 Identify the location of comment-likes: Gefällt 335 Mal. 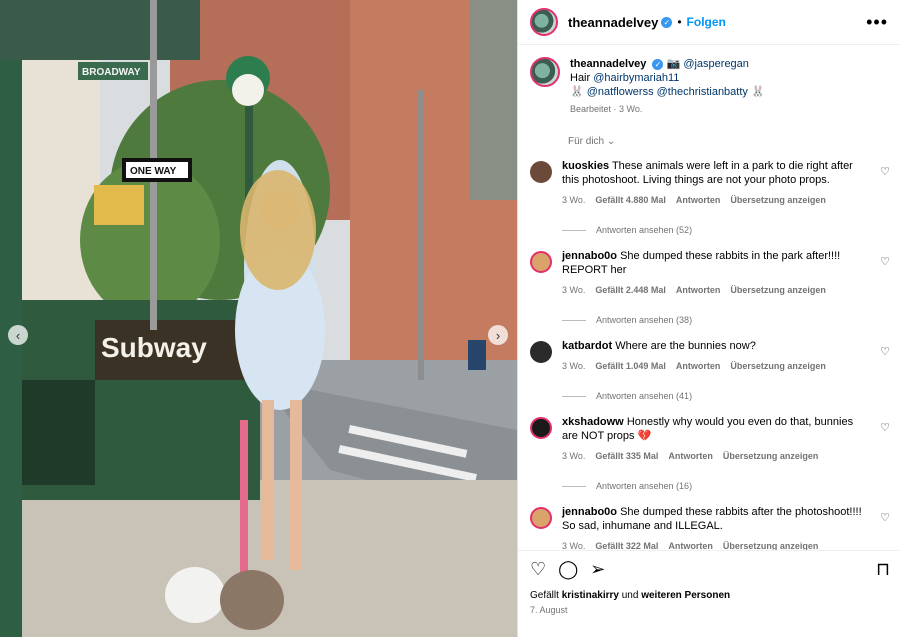
(626, 456).